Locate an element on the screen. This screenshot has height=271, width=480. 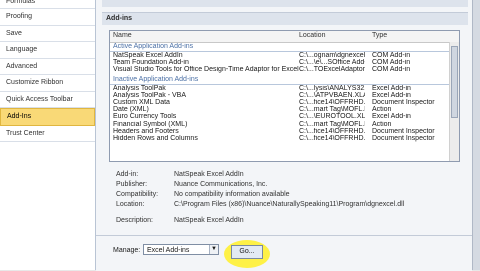
addin-name: Team Foundation Add-in is located at coordinates (151, 63).